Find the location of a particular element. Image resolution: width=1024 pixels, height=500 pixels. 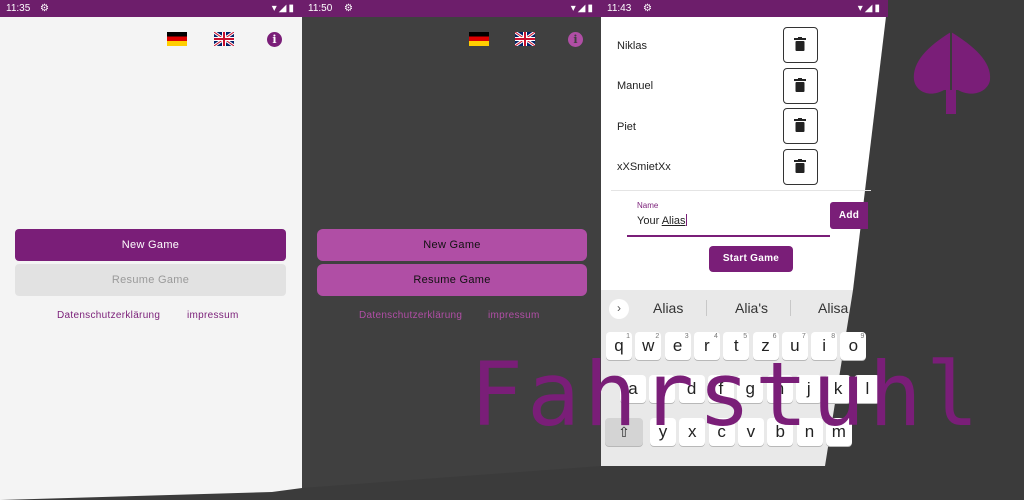

player-name: Piet is located at coordinates (626, 127).